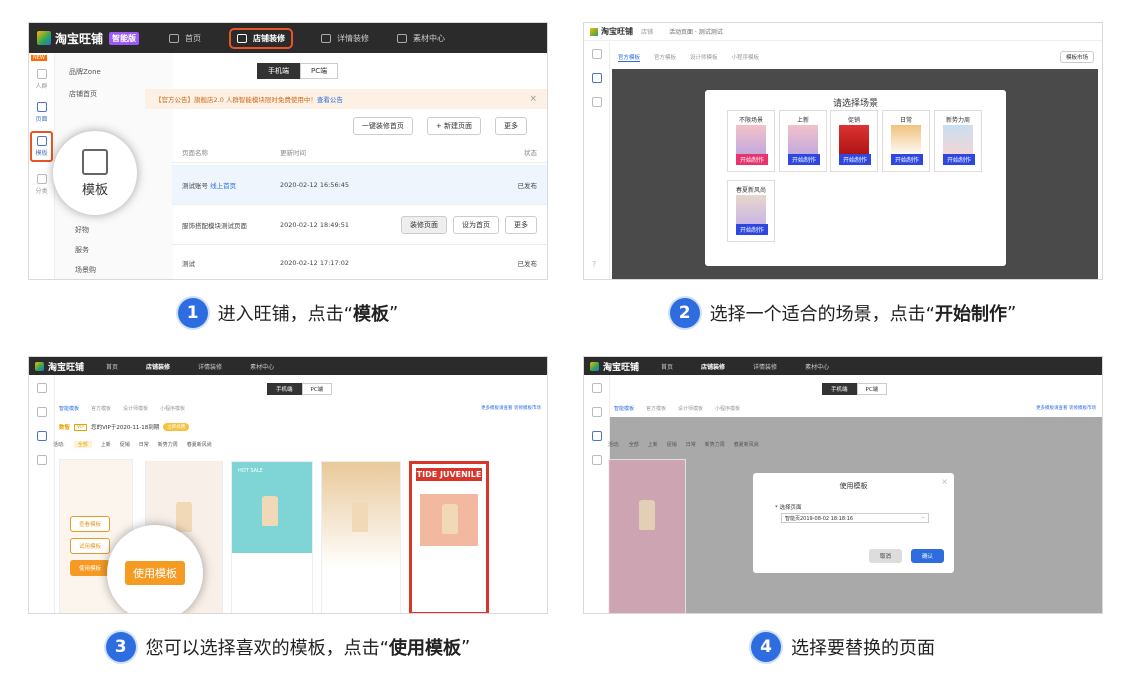 This screenshot has height=686, width=1134. I want to click on page-select: 智能页2019-08-02 18:18:16 ⌄, so click(855, 518).